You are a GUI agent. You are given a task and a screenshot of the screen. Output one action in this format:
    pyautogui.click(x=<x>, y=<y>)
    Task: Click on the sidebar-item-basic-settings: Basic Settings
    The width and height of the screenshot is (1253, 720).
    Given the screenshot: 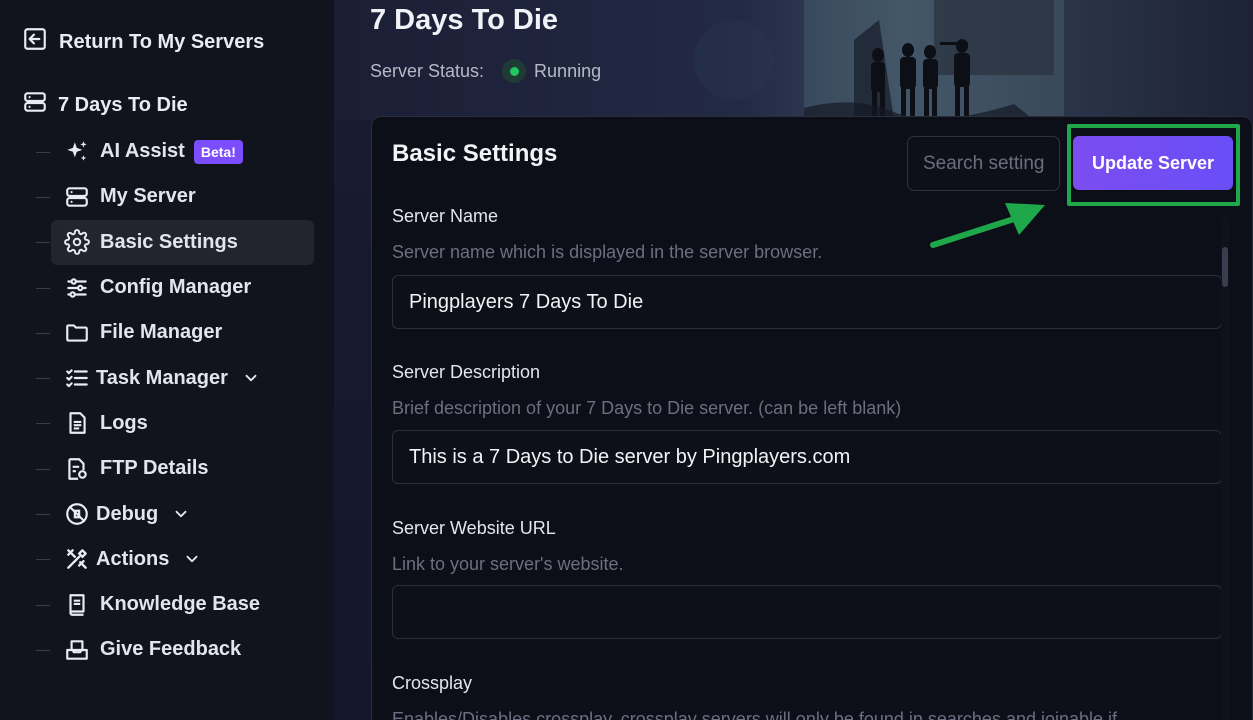 What is the action you would take?
    pyautogui.click(x=167, y=242)
    